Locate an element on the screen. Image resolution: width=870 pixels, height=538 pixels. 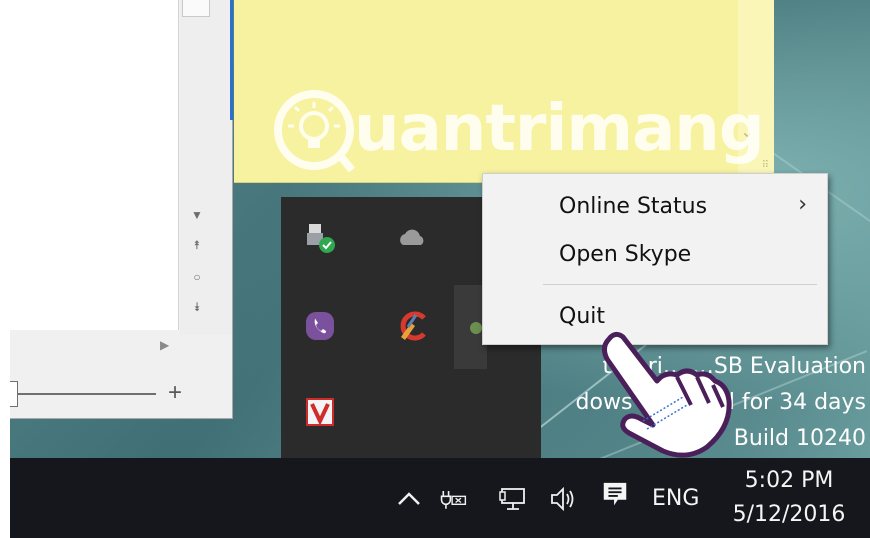
next-page-icon: ⯯ is located at coordinates (197, 307).